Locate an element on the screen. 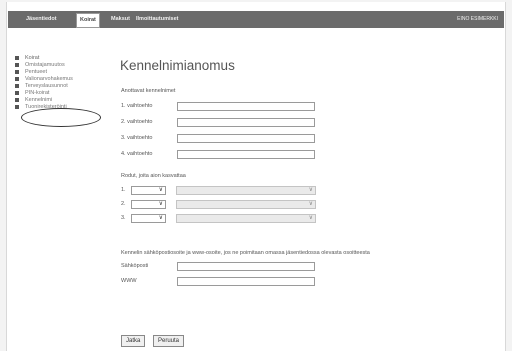  sidebar-item-label: PIN-koirat is located at coordinates (37, 93).